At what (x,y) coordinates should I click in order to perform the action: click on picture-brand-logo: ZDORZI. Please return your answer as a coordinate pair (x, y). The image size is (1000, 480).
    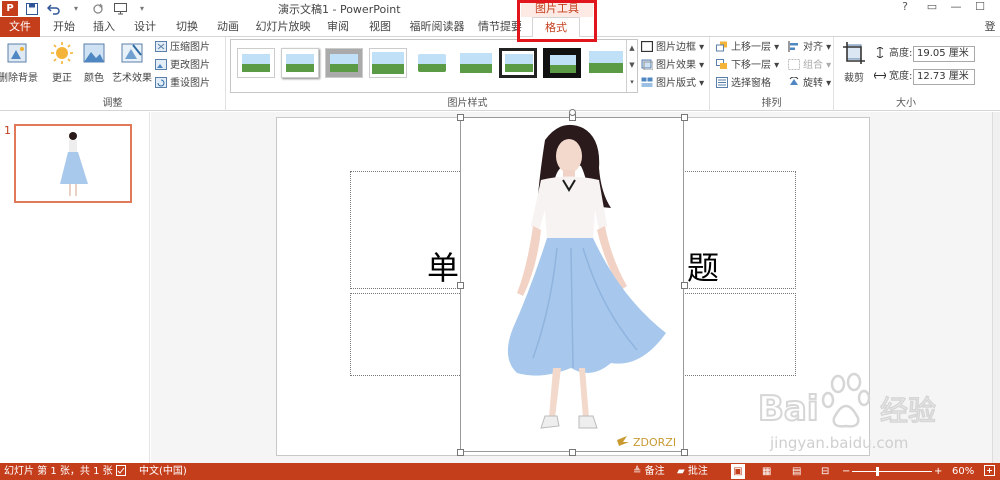
    Looking at the image, I should click on (654, 442).